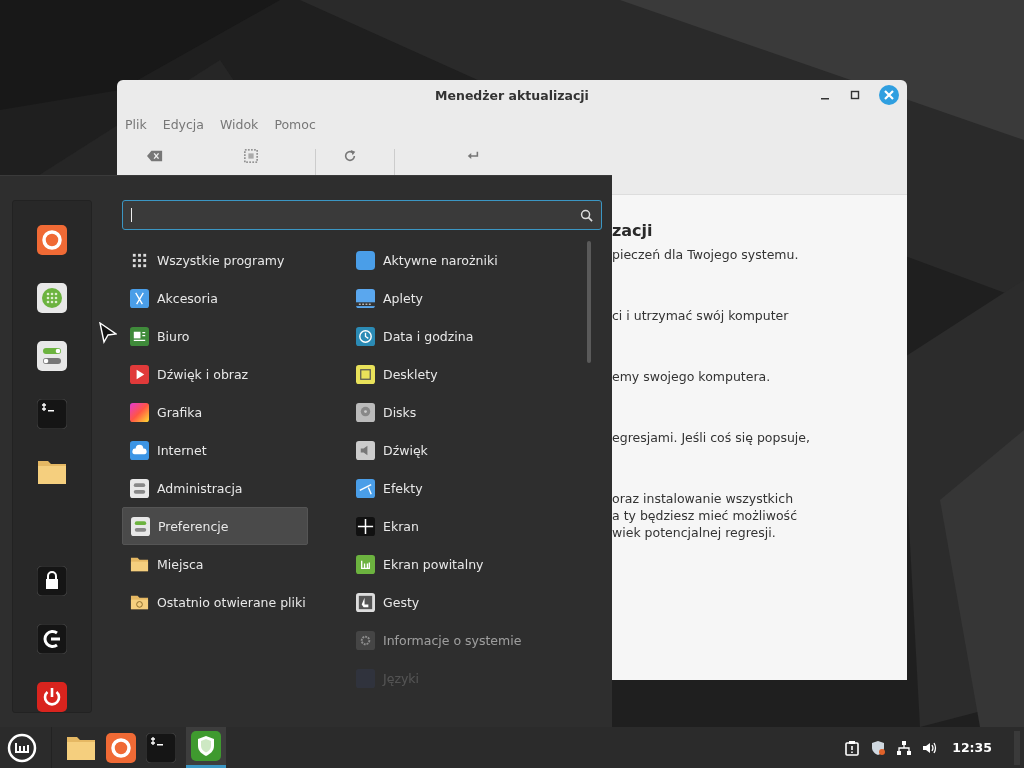 This screenshot has width=1024, height=768. Describe the element at coordinates (691, 376) in the screenshot. I see `description-text: emy swojego komputera.` at that location.